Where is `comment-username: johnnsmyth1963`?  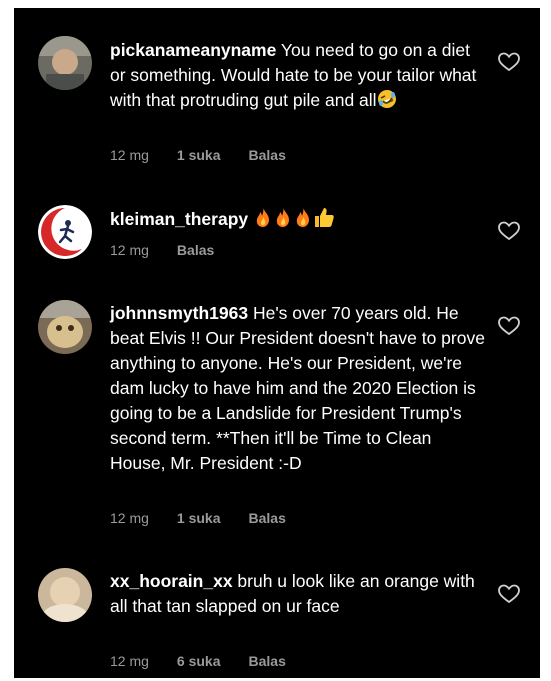
comment-username: johnnsmyth1963 is located at coordinates (179, 313).